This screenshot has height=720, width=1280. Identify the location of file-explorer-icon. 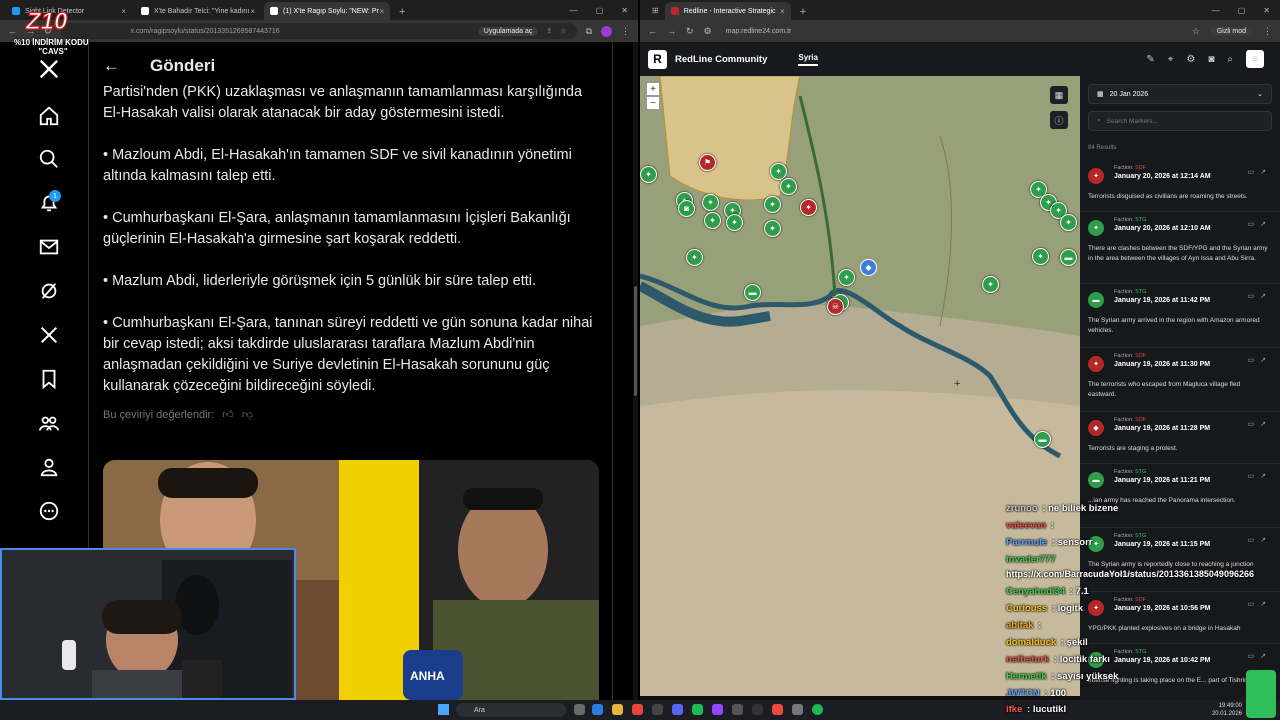
(617, 709).